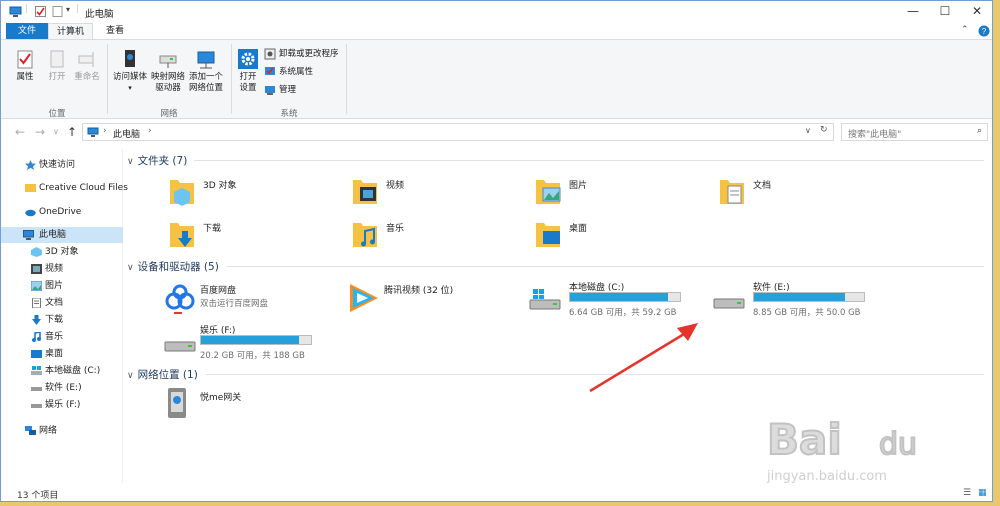 This screenshot has height=506, width=1000. I want to click on rename-button: 重命名, so click(87, 65).